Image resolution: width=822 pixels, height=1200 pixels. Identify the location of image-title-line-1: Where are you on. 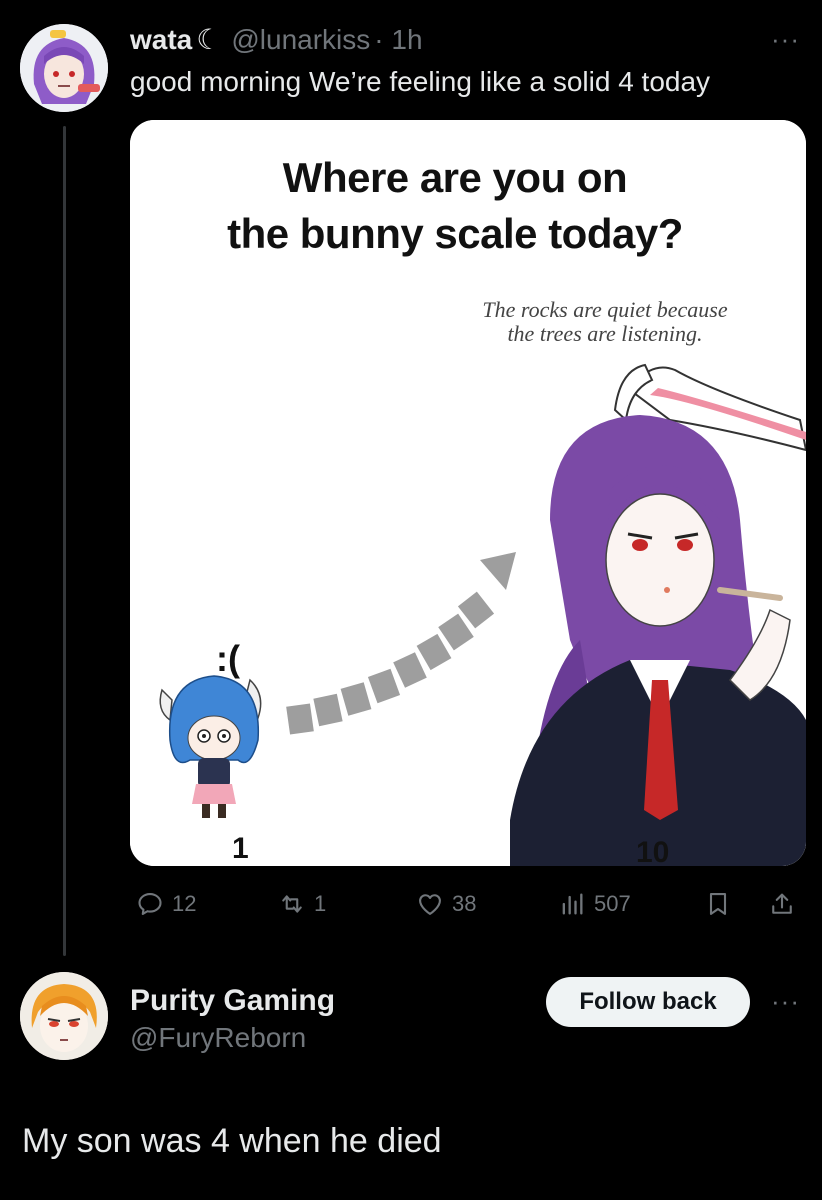
(455, 177).